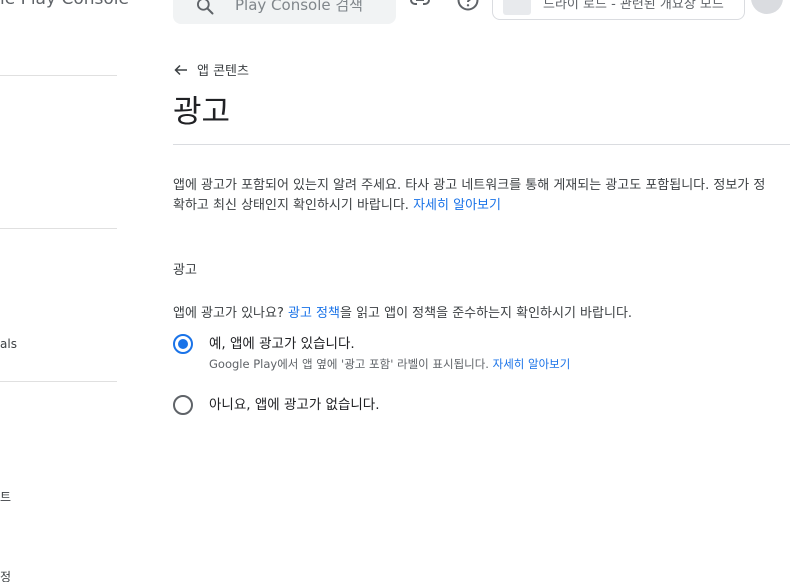 This screenshot has width=790, height=582. Describe the element at coordinates (183, 344) in the screenshot. I see `radio-button-checked` at that location.